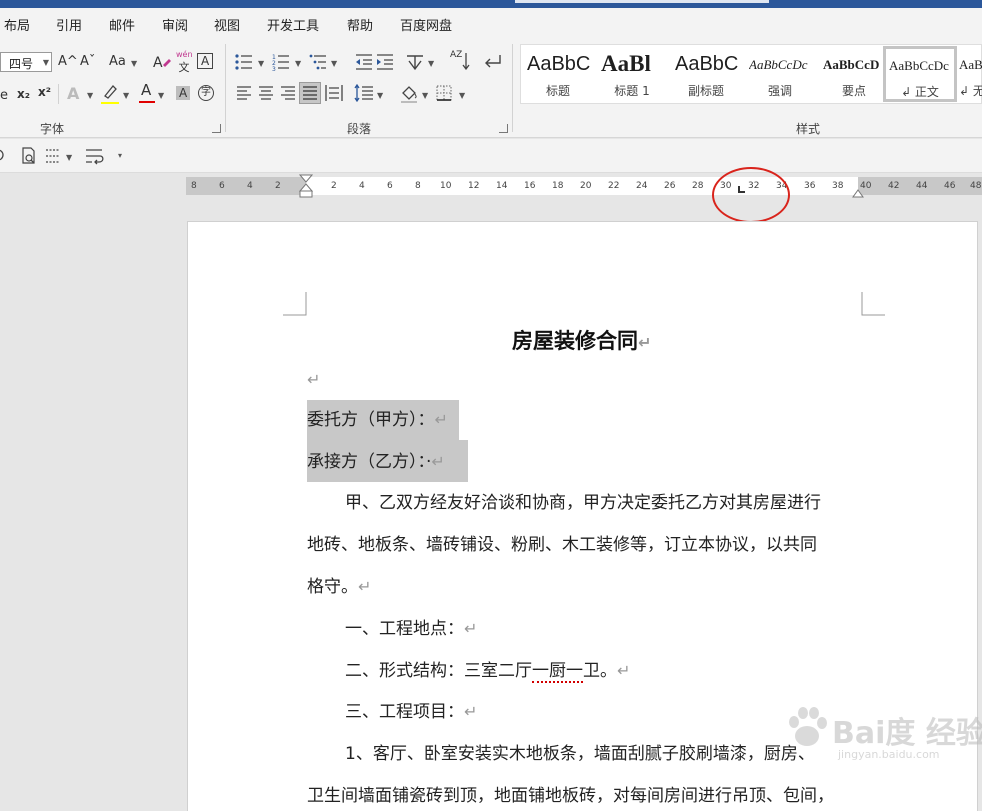 This screenshot has height=811, width=982. I want to click on borders-icon, so click(444, 95).